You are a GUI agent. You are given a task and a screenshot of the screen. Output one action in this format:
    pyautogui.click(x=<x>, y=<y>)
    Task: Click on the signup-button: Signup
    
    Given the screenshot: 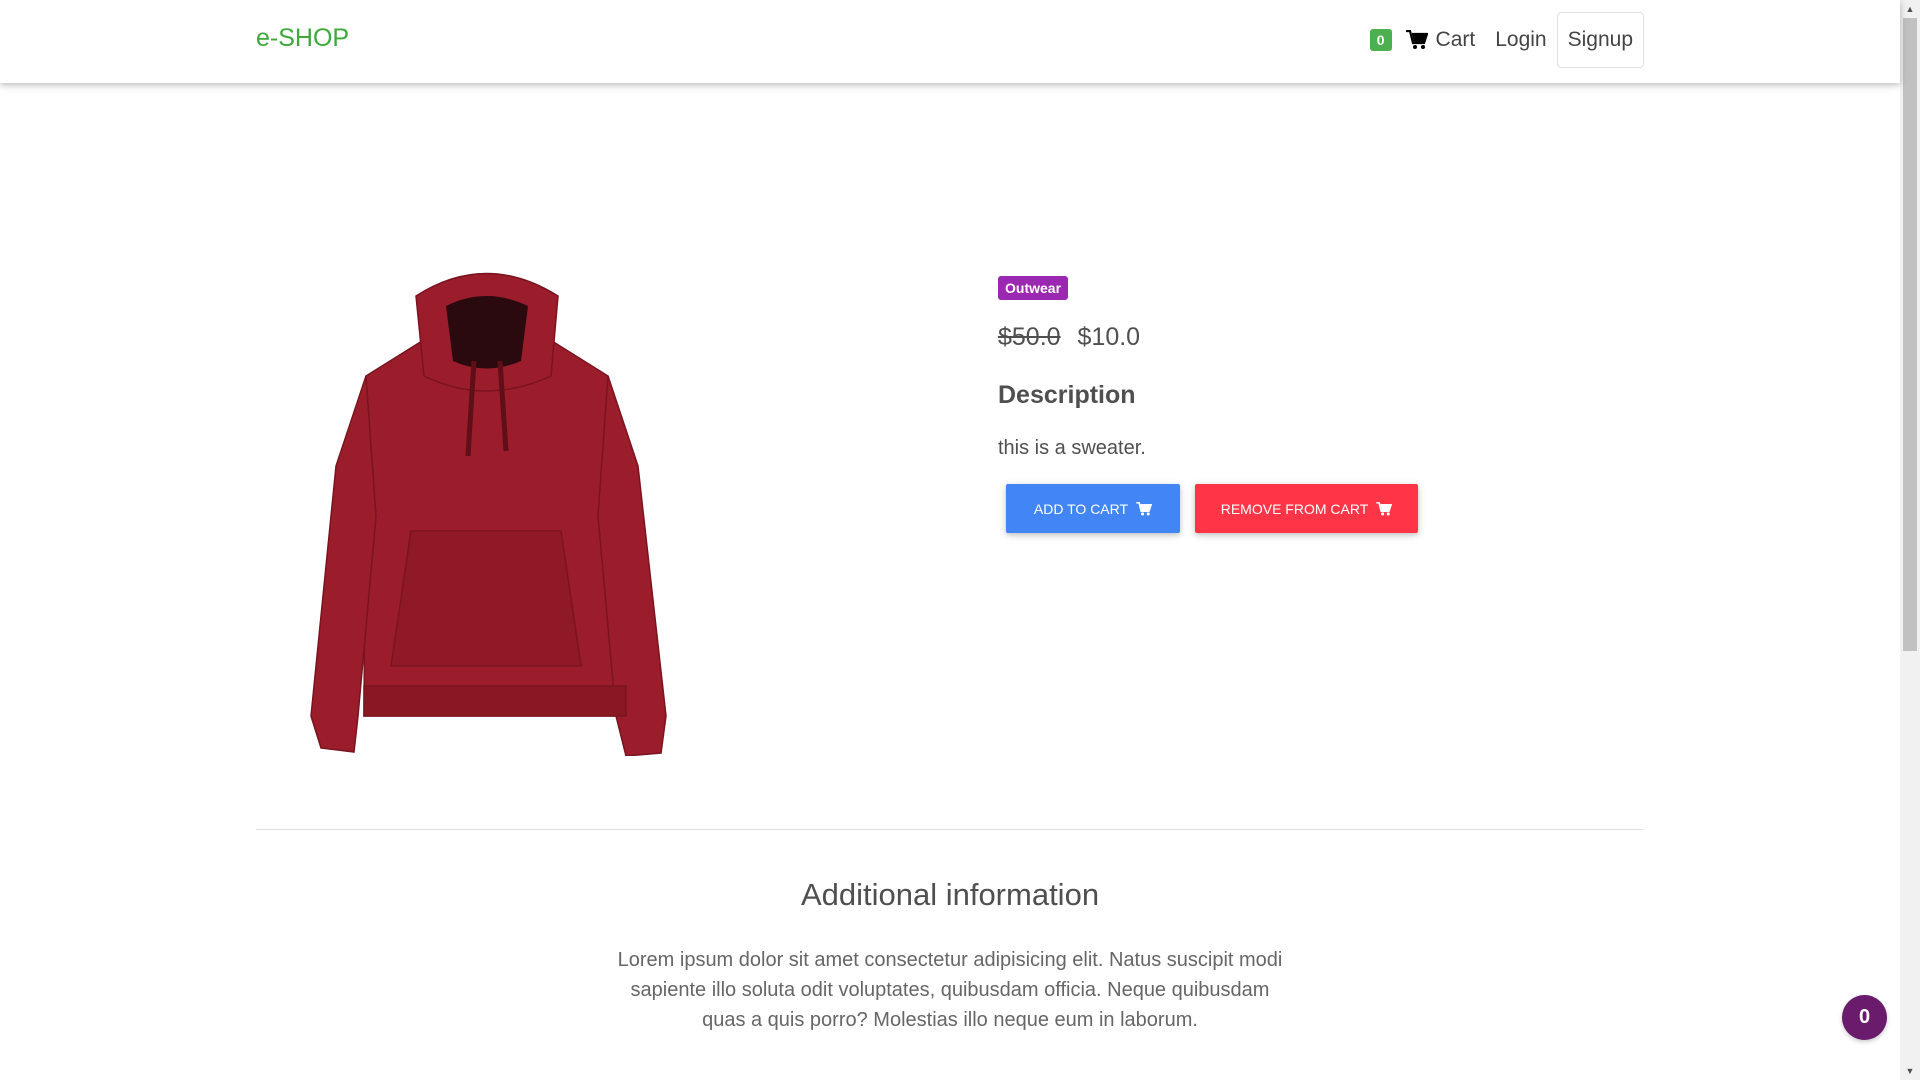 What is the action you would take?
    pyautogui.click(x=1600, y=40)
    